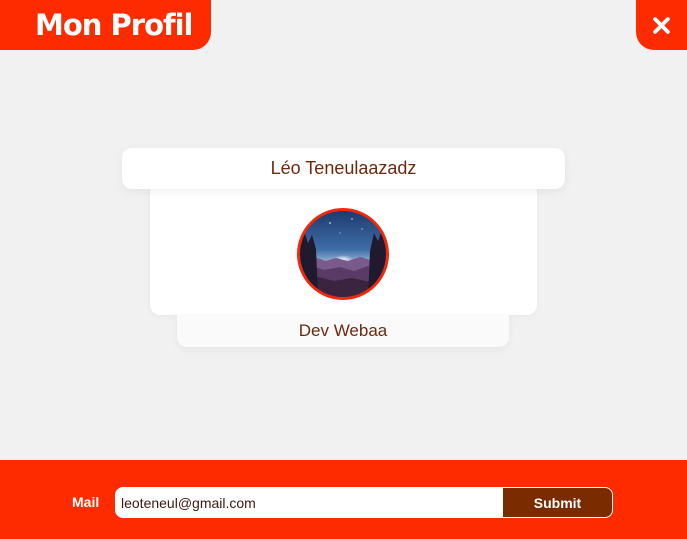 The height and width of the screenshot is (539, 687). I want to click on avatar-image, so click(343, 254).